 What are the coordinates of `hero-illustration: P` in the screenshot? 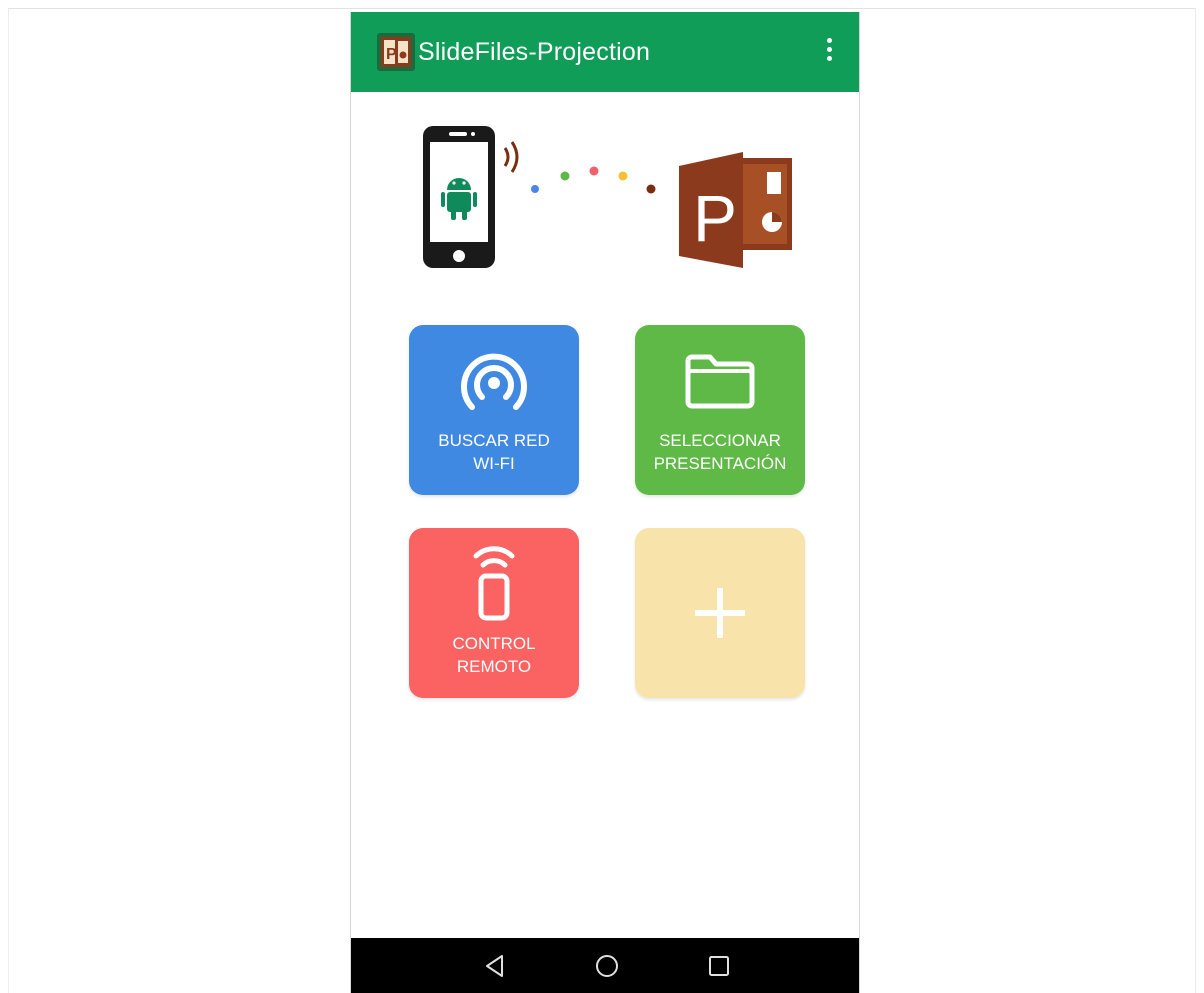 It's located at (607, 197).